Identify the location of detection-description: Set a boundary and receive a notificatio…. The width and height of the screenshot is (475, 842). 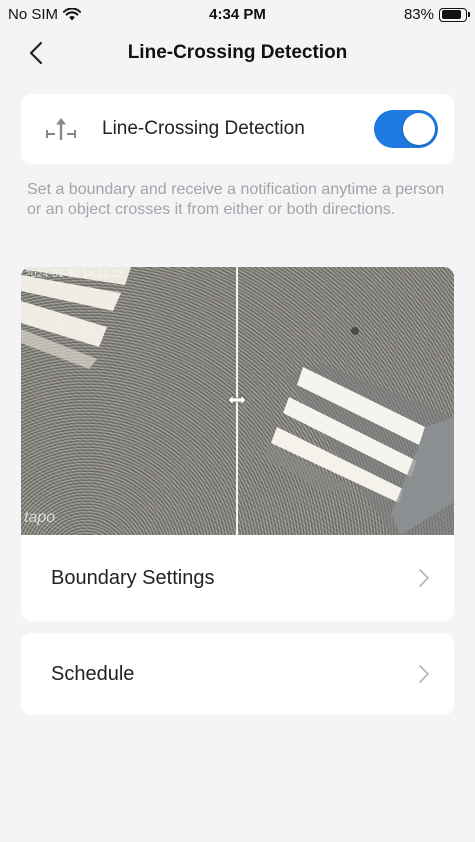
(236, 199).